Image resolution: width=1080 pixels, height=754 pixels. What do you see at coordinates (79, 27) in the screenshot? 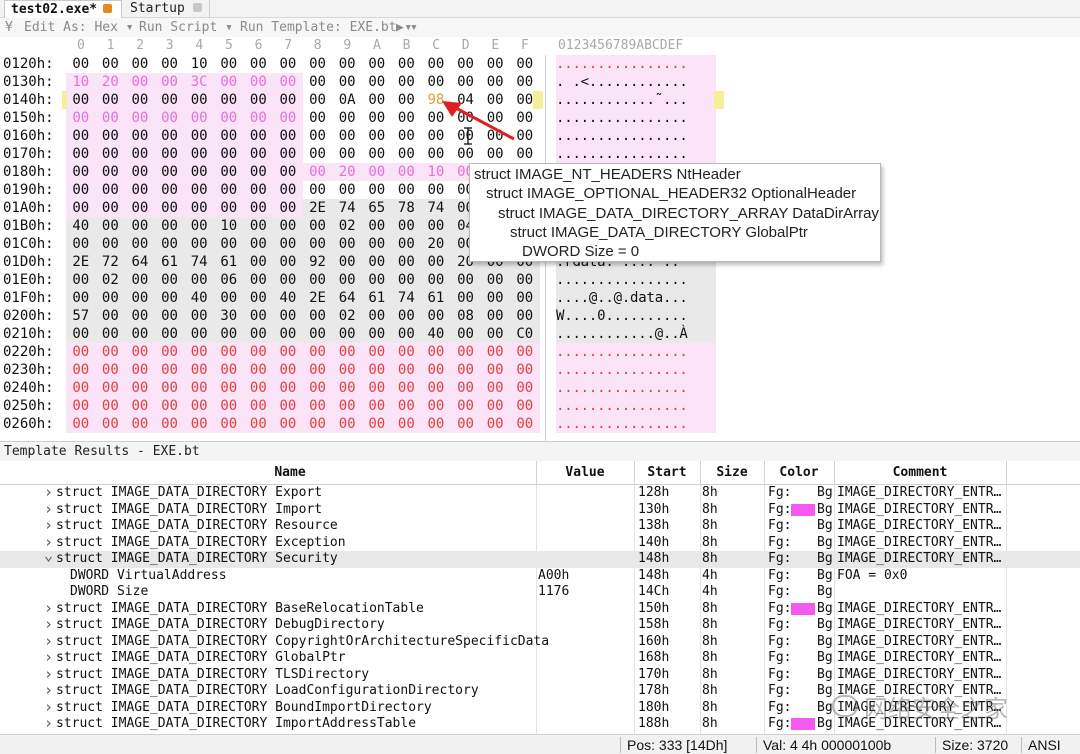
I see `edit-as-dropdown: Edit As: Hex ▾` at bounding box center [79, 27].